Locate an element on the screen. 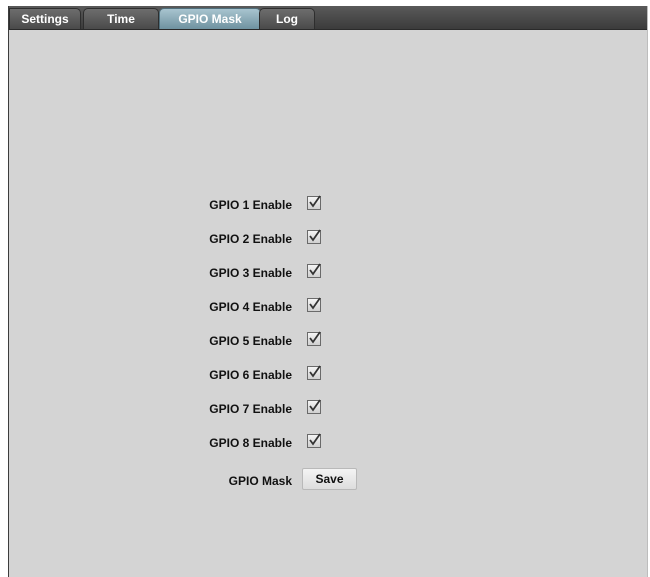  gpio-6-label: GPIO 6 Enable is located at coordinates (250, 375).